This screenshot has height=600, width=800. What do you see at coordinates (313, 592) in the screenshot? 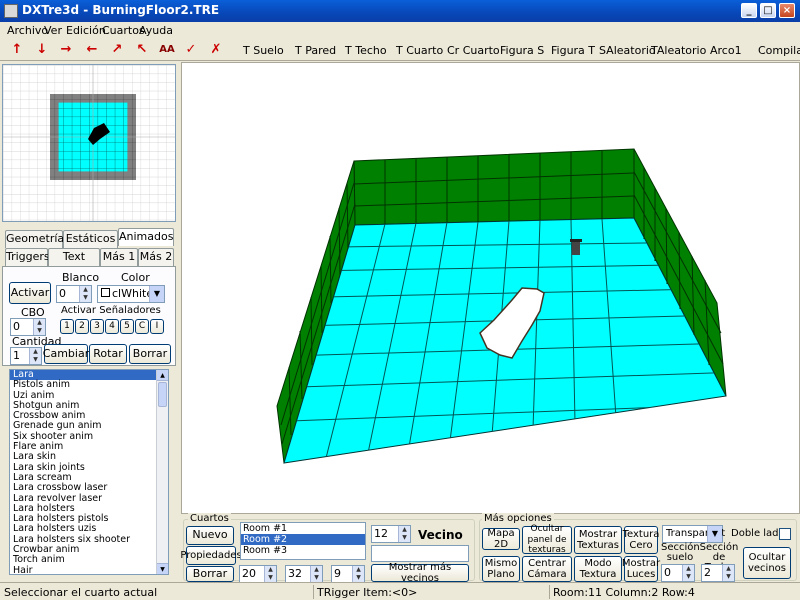
I see `status-divider` at bounding box center [313, 592].